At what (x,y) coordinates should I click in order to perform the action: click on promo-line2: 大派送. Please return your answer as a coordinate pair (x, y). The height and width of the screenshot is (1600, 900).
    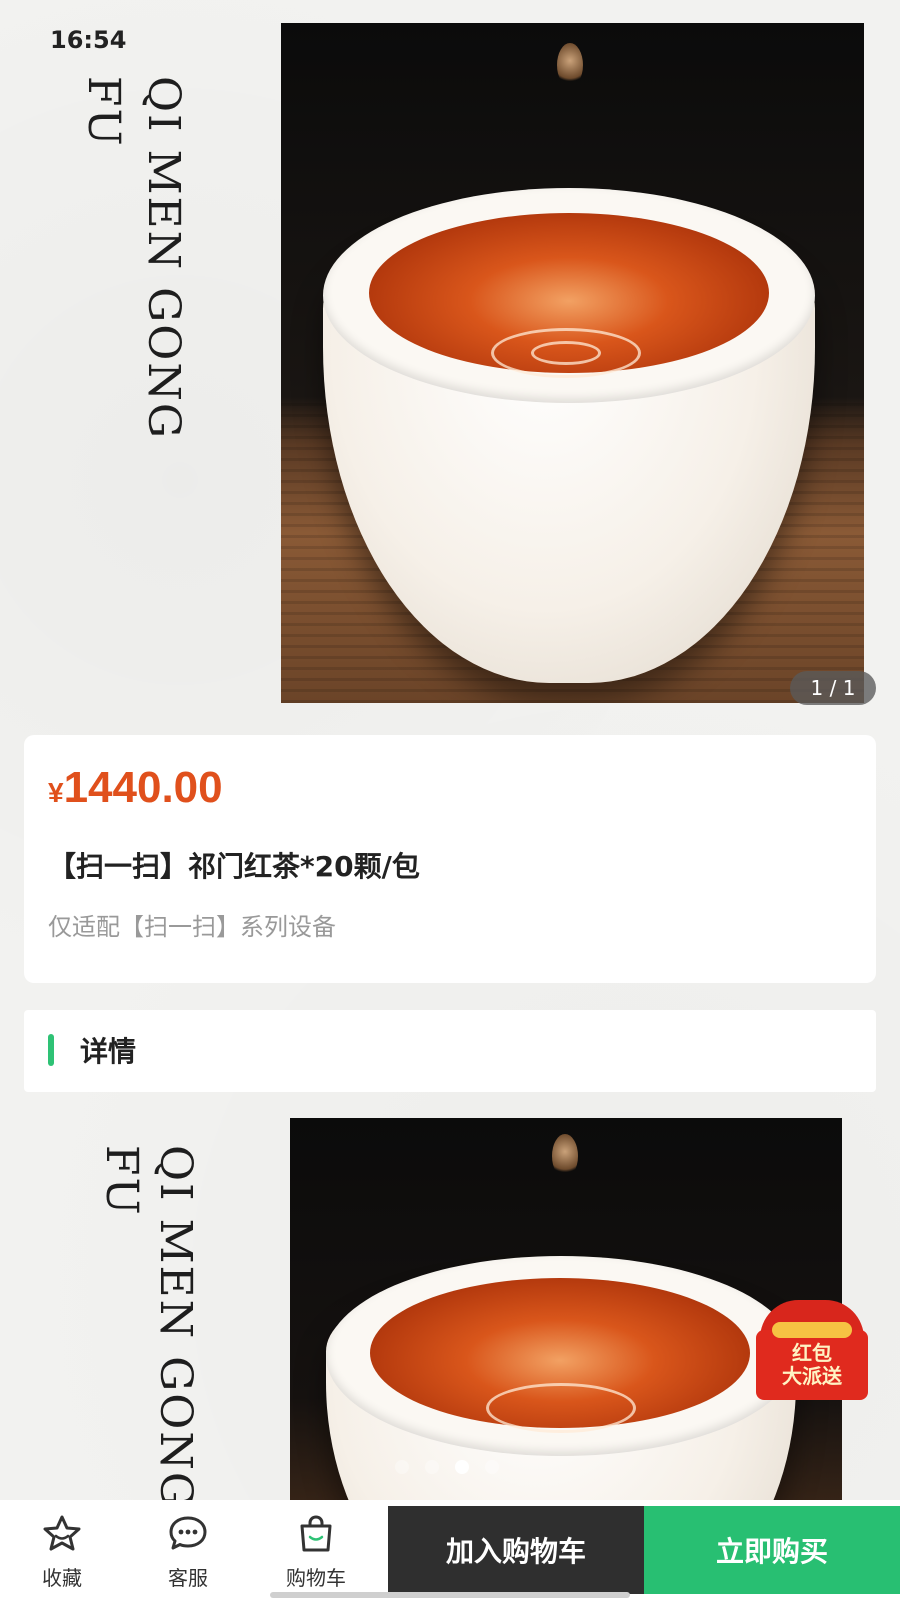
    Looking at the image, I should click on (812, 1376).